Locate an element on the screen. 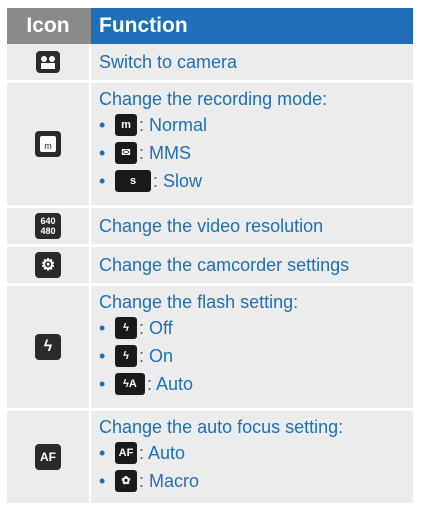 This screenshot has width=425, height=513. row-function: Change the camcorder settings is located at coordinates (251, 265).